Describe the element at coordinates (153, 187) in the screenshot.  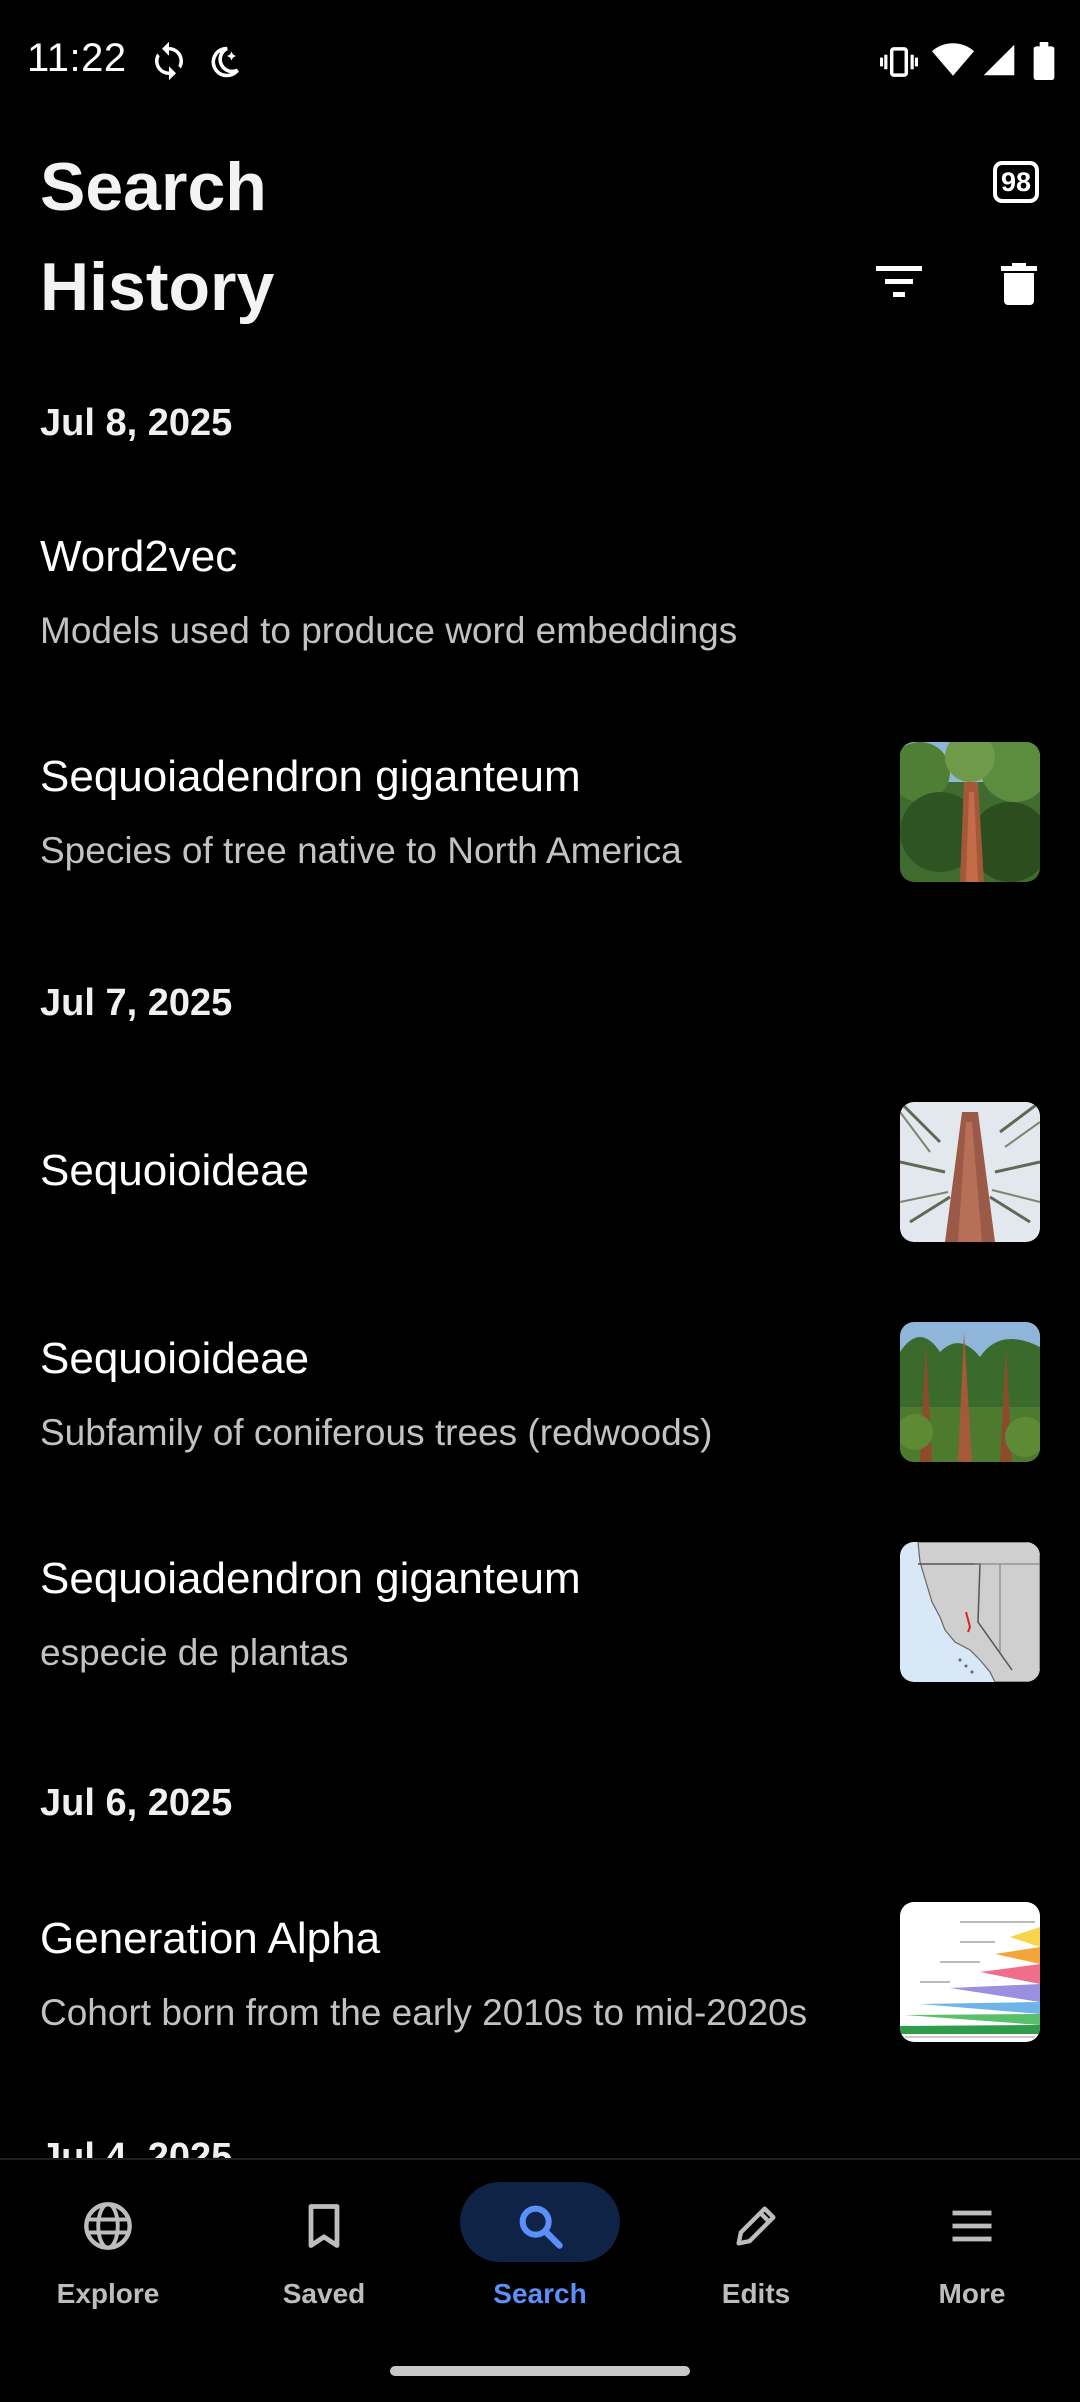
I see `page-title-line1: Search` at that location.